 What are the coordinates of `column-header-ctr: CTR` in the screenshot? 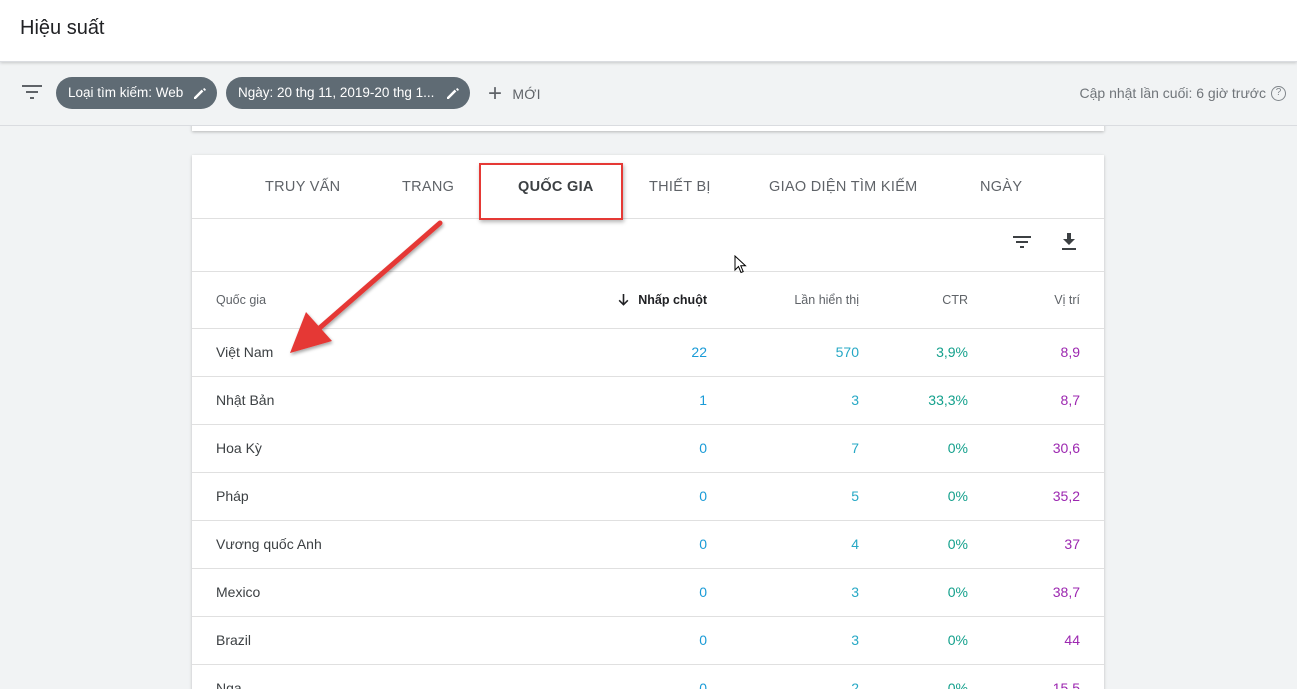 It's located at (955, 300).